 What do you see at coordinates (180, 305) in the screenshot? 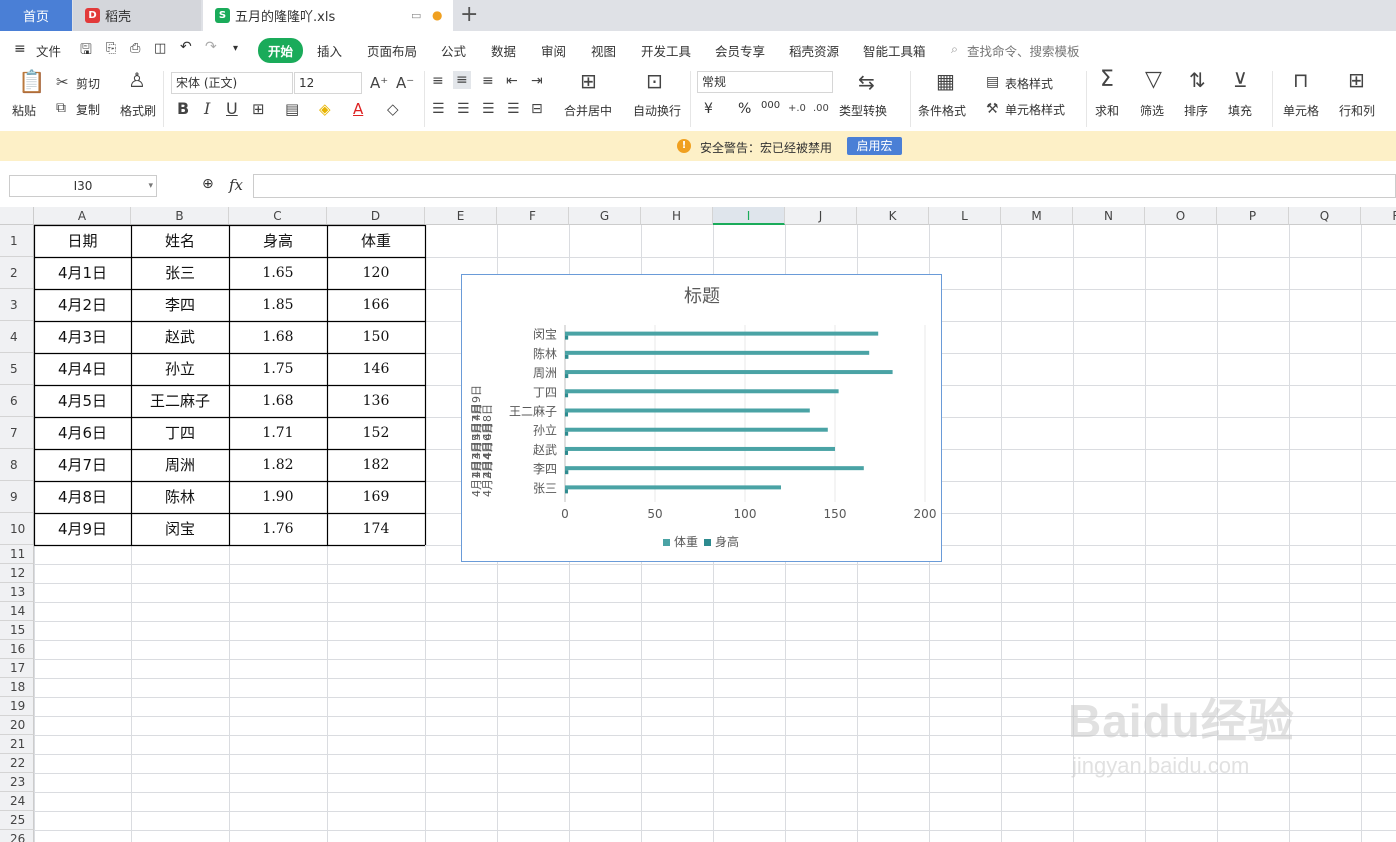
I see `table-cell: 李四` at bounding box center [180, 305].